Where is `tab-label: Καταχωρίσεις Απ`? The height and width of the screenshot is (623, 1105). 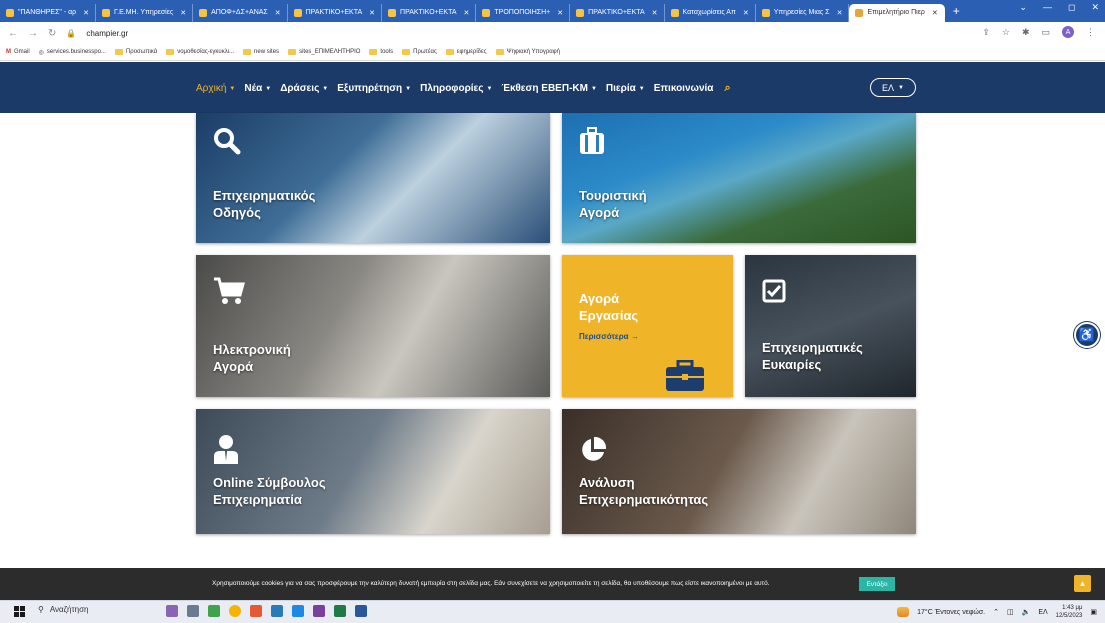
tab-label: Καταχωρίσεις Απ is located at coordinates (709, 12).